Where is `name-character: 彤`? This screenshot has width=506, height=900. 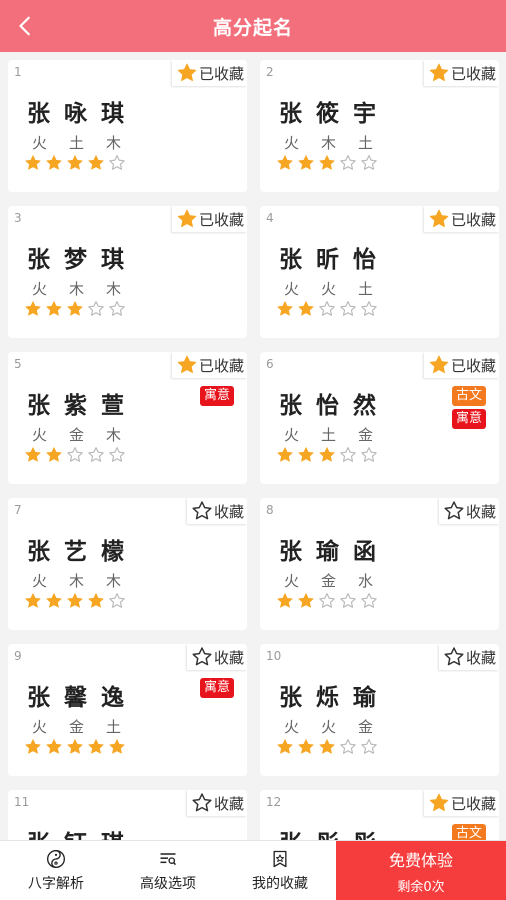 name-character: 彤 is located at coordinates (334, 832).